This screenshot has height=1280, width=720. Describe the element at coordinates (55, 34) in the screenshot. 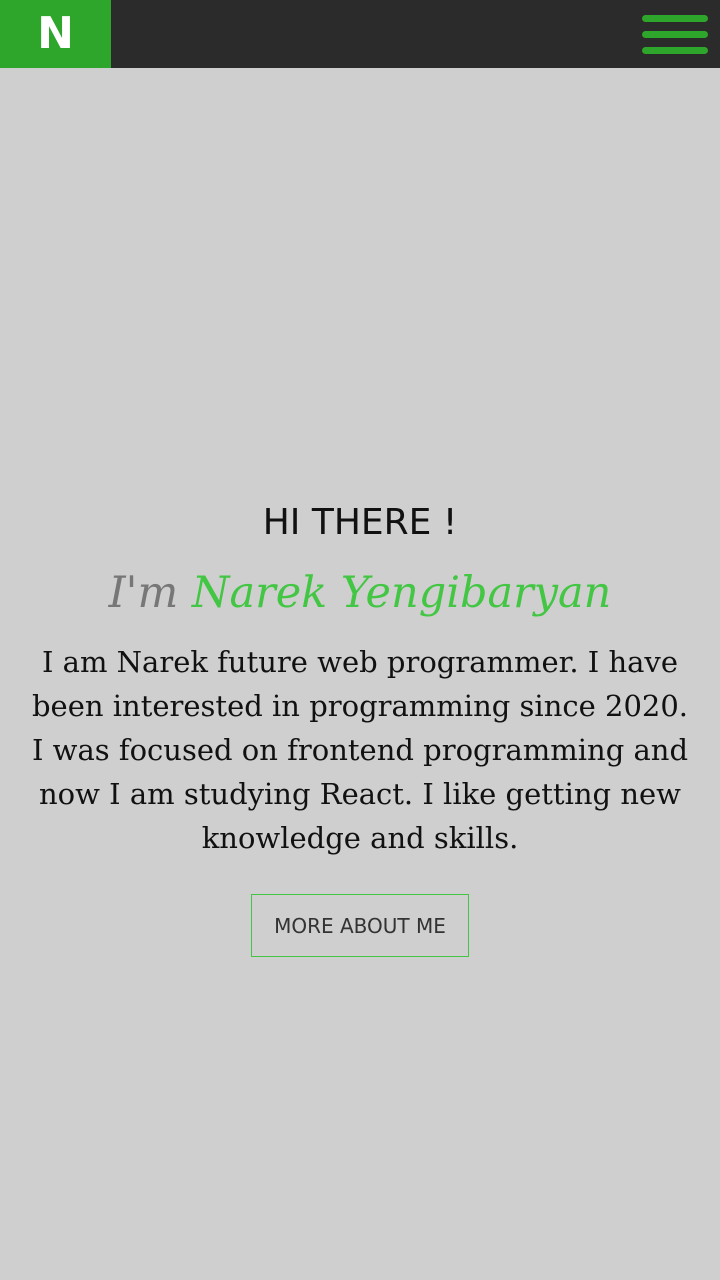

I see `logo: N` at that location.